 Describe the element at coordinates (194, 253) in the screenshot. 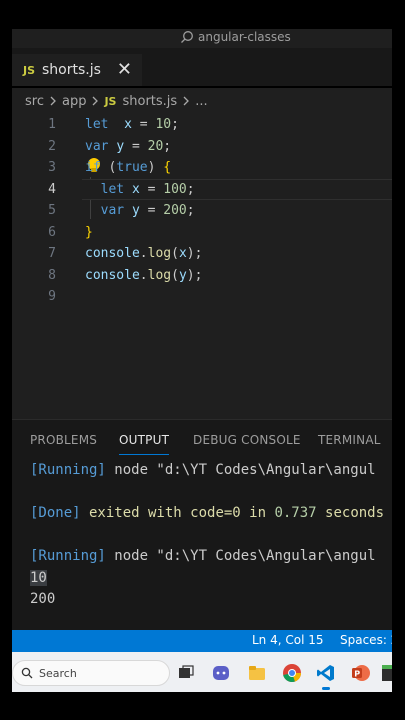

I see `code-token: );` at that location.